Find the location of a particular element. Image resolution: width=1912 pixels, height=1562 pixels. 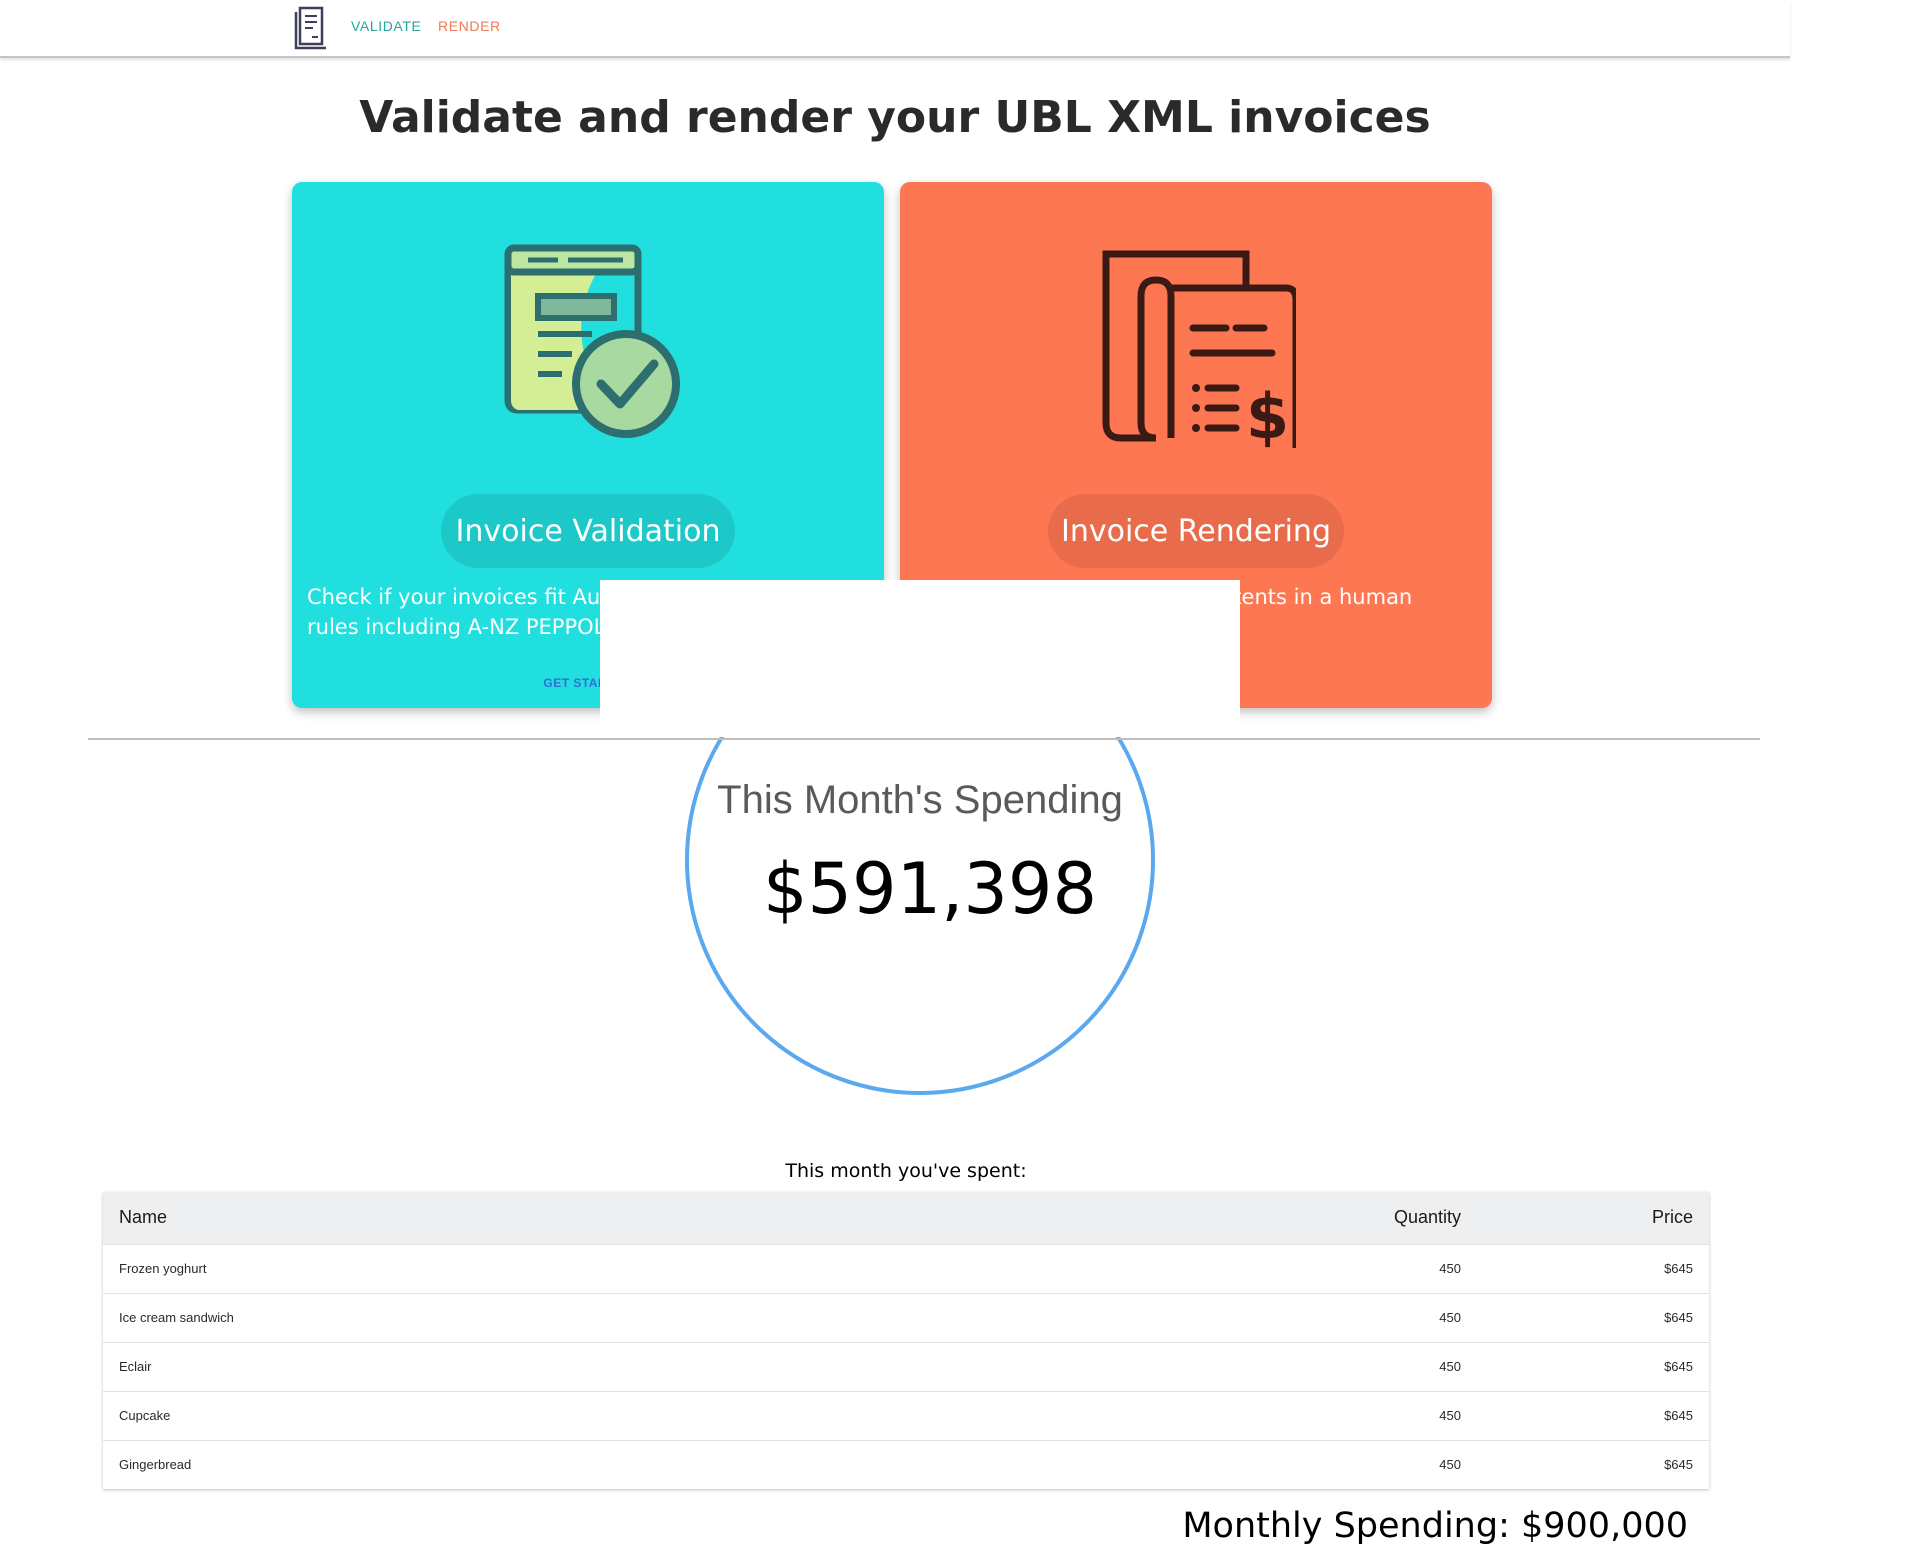

spending-amount: $591,398 is located at coordinates (929, 889).